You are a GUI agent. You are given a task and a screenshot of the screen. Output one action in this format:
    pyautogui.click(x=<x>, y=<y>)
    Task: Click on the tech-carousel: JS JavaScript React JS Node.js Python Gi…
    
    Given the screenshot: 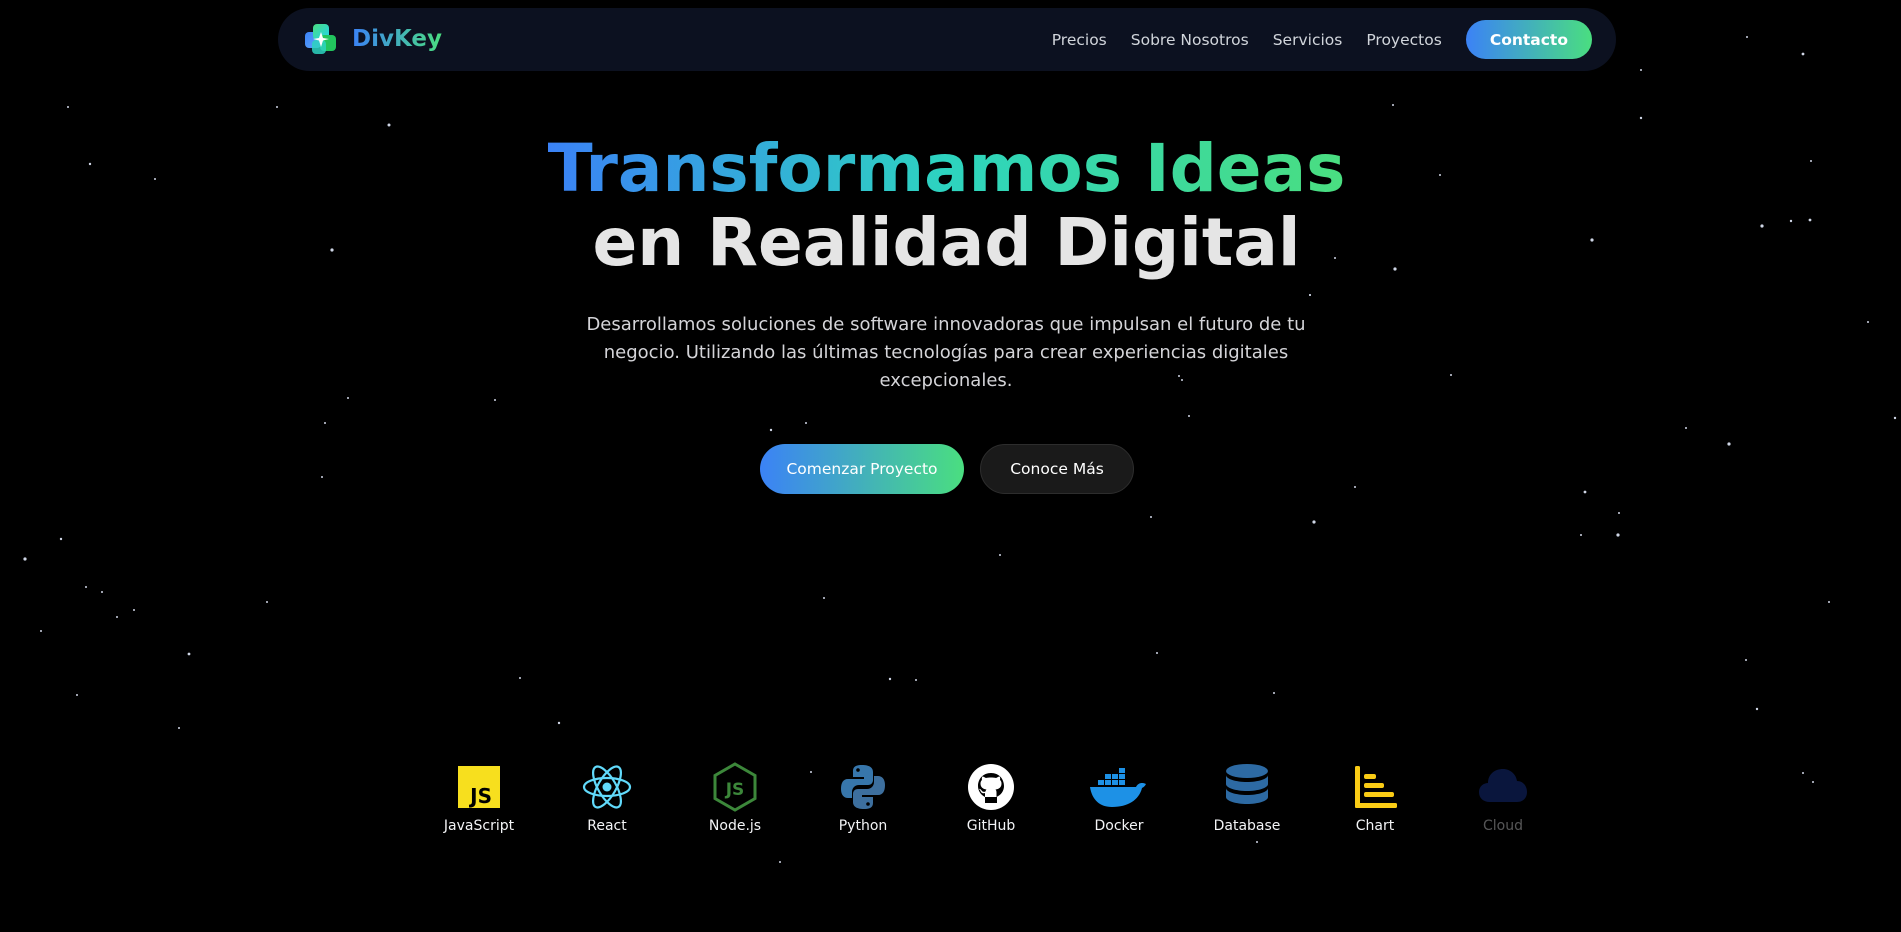 What is the action you would take?
    pyautogui.click(x=971, y=807)
    